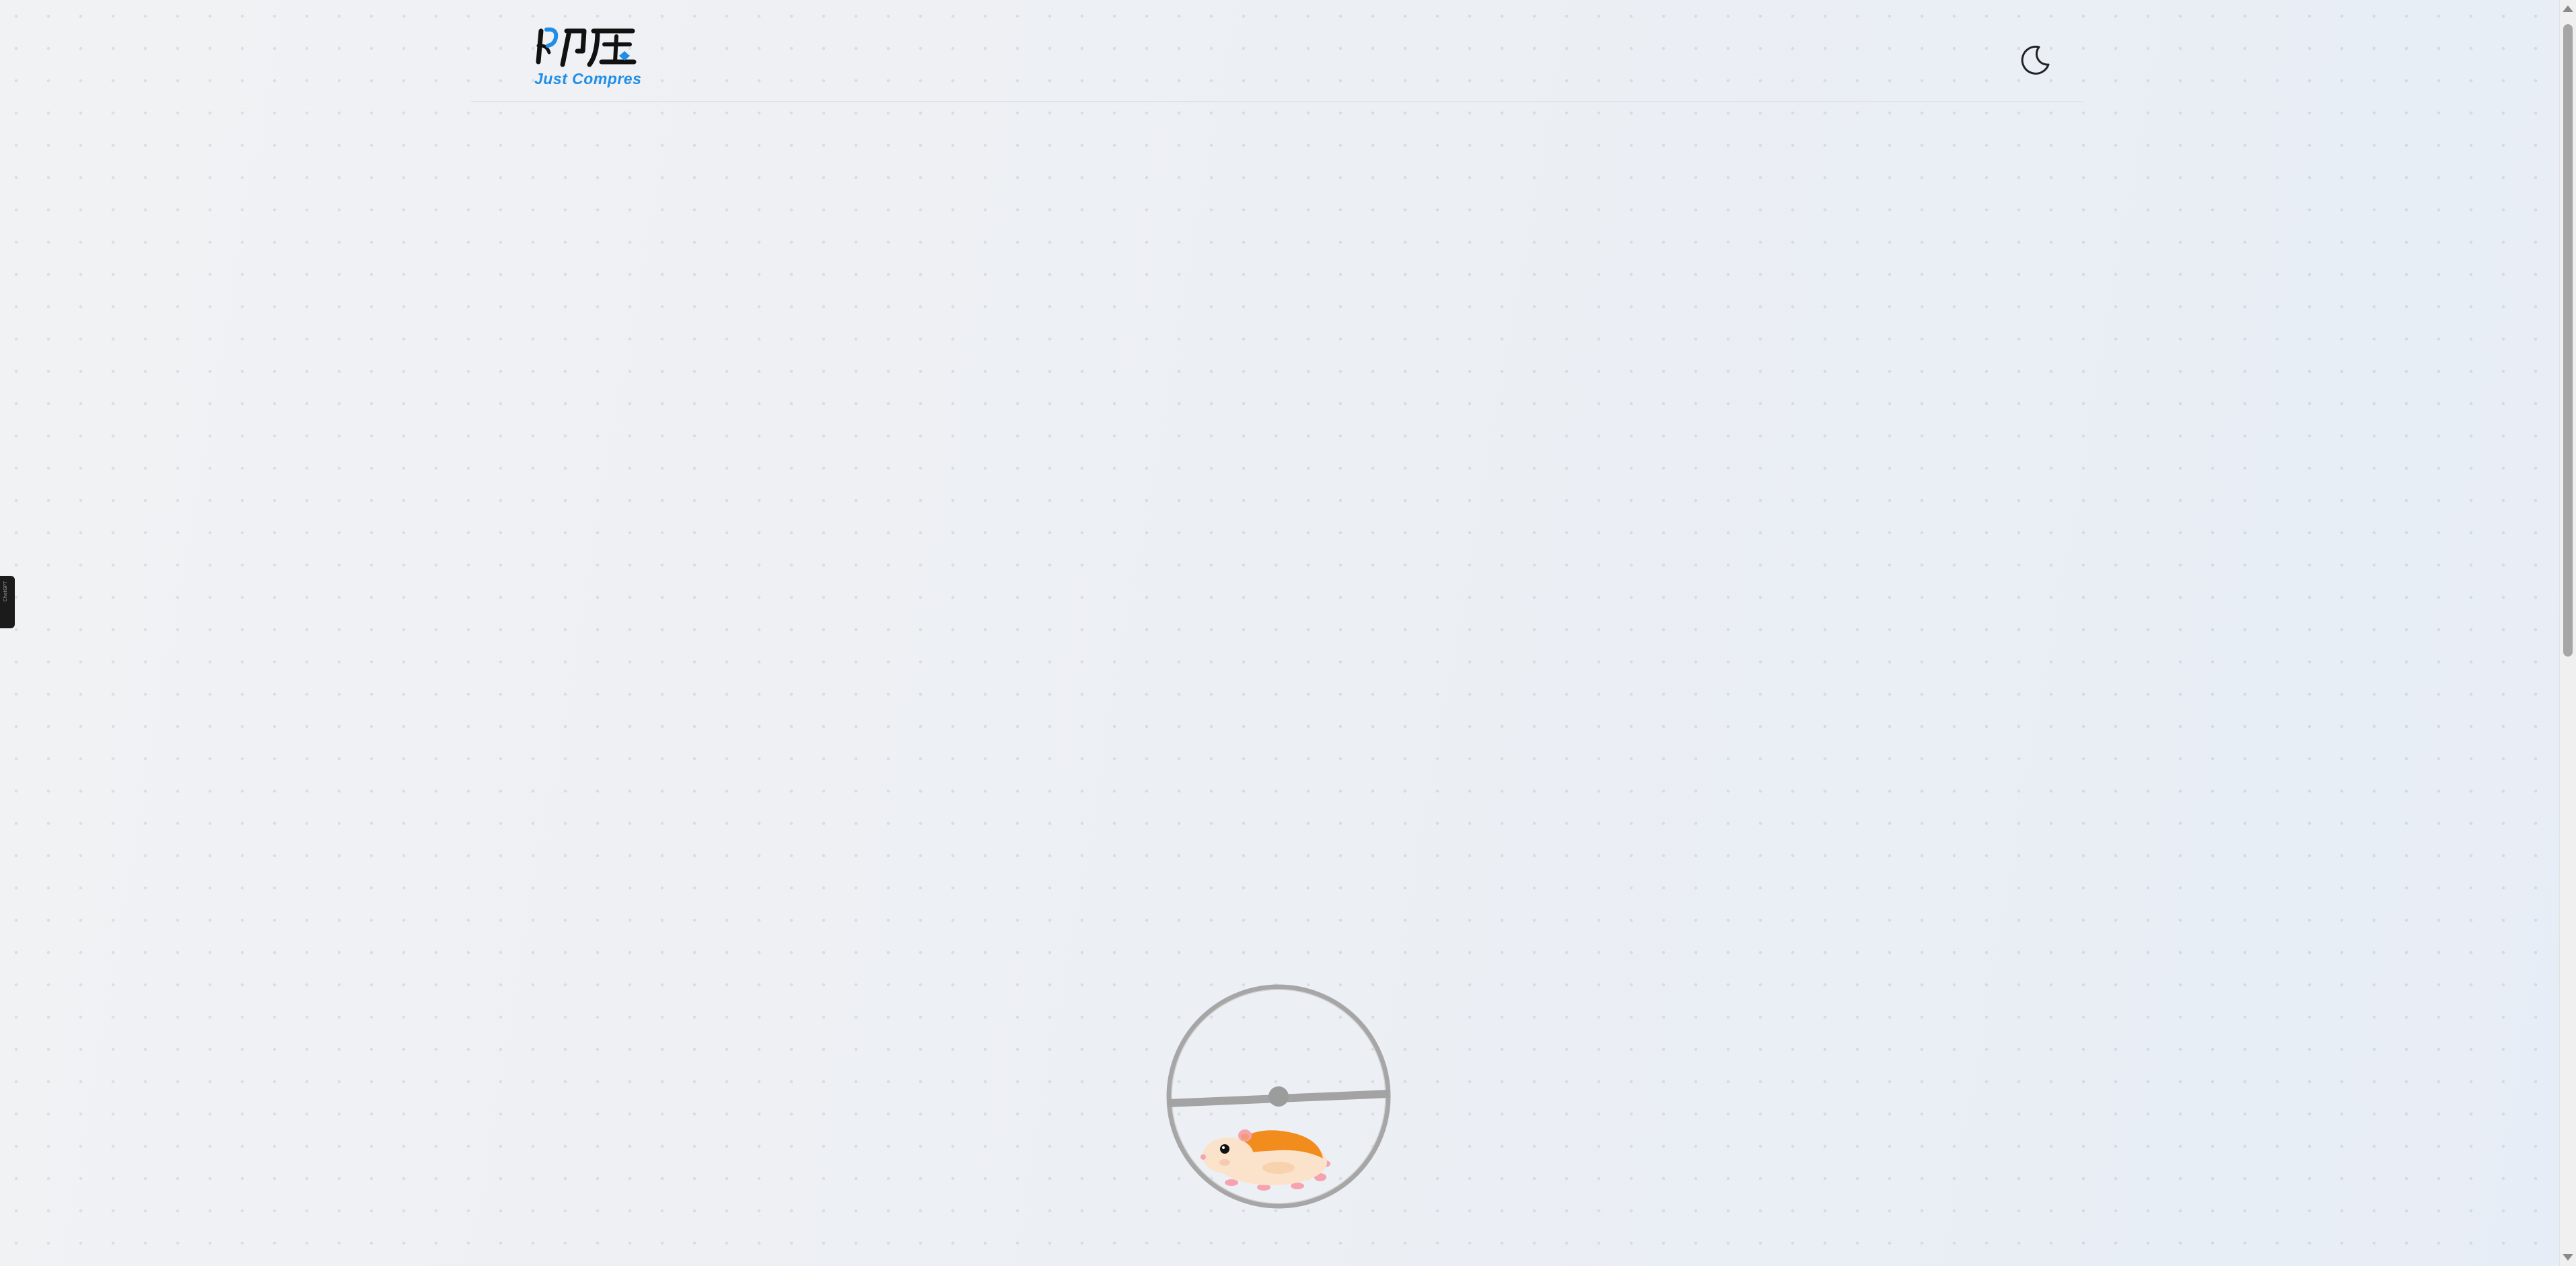 The image size is (2576, 1266). I want to click on side-extension-tab: ChatGPT, so click(7, 602).